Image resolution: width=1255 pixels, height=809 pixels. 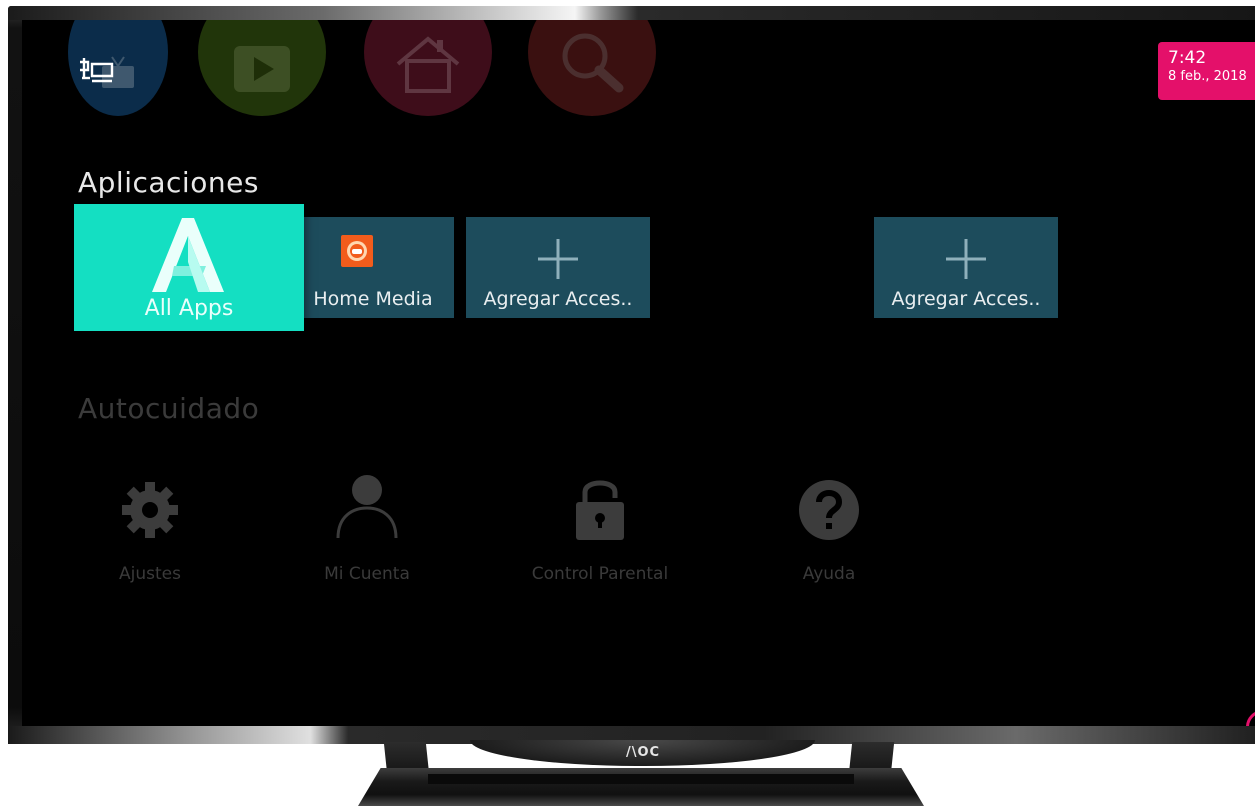 What do you see at coordinates (600, 574) in the screenshot?
I see `care-label-control-parental: Control Parental` at bounding box center [600, 574].